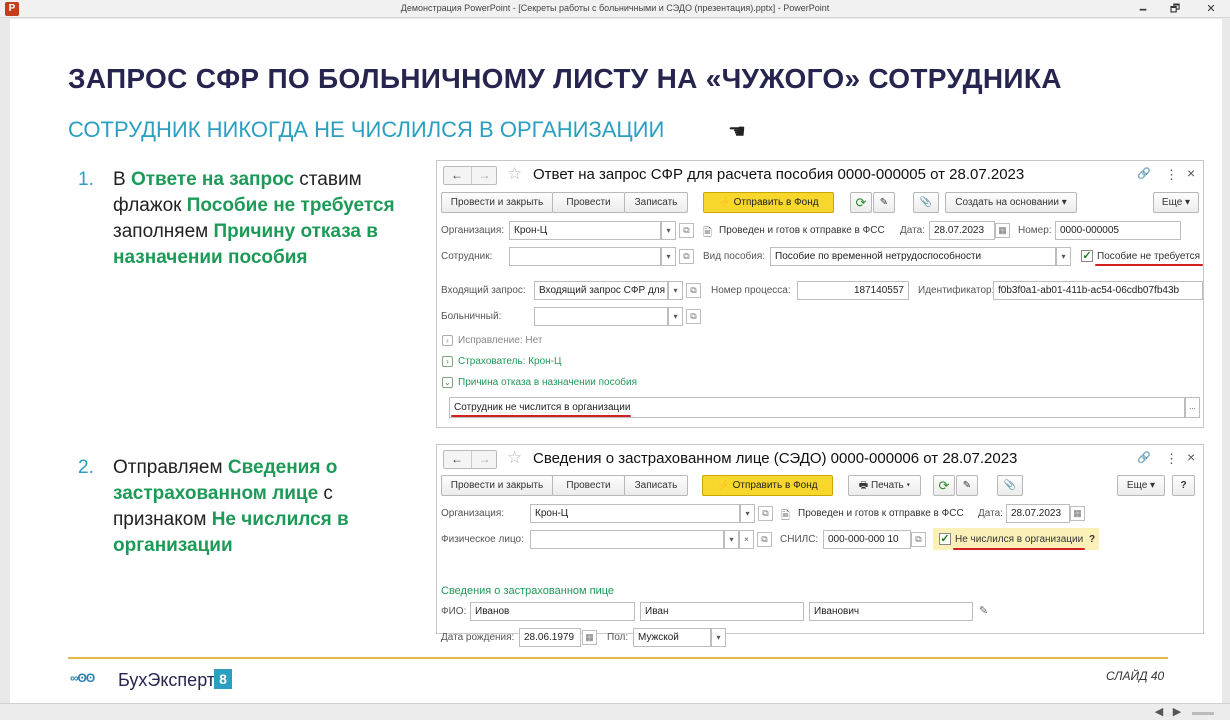 The width and height of the screenshot is (1230, 720). What do you see at coordinates (867, 539) in the screenshot?
I see `snils-field: 000-000-000 10` at bounding box center [867, 539].